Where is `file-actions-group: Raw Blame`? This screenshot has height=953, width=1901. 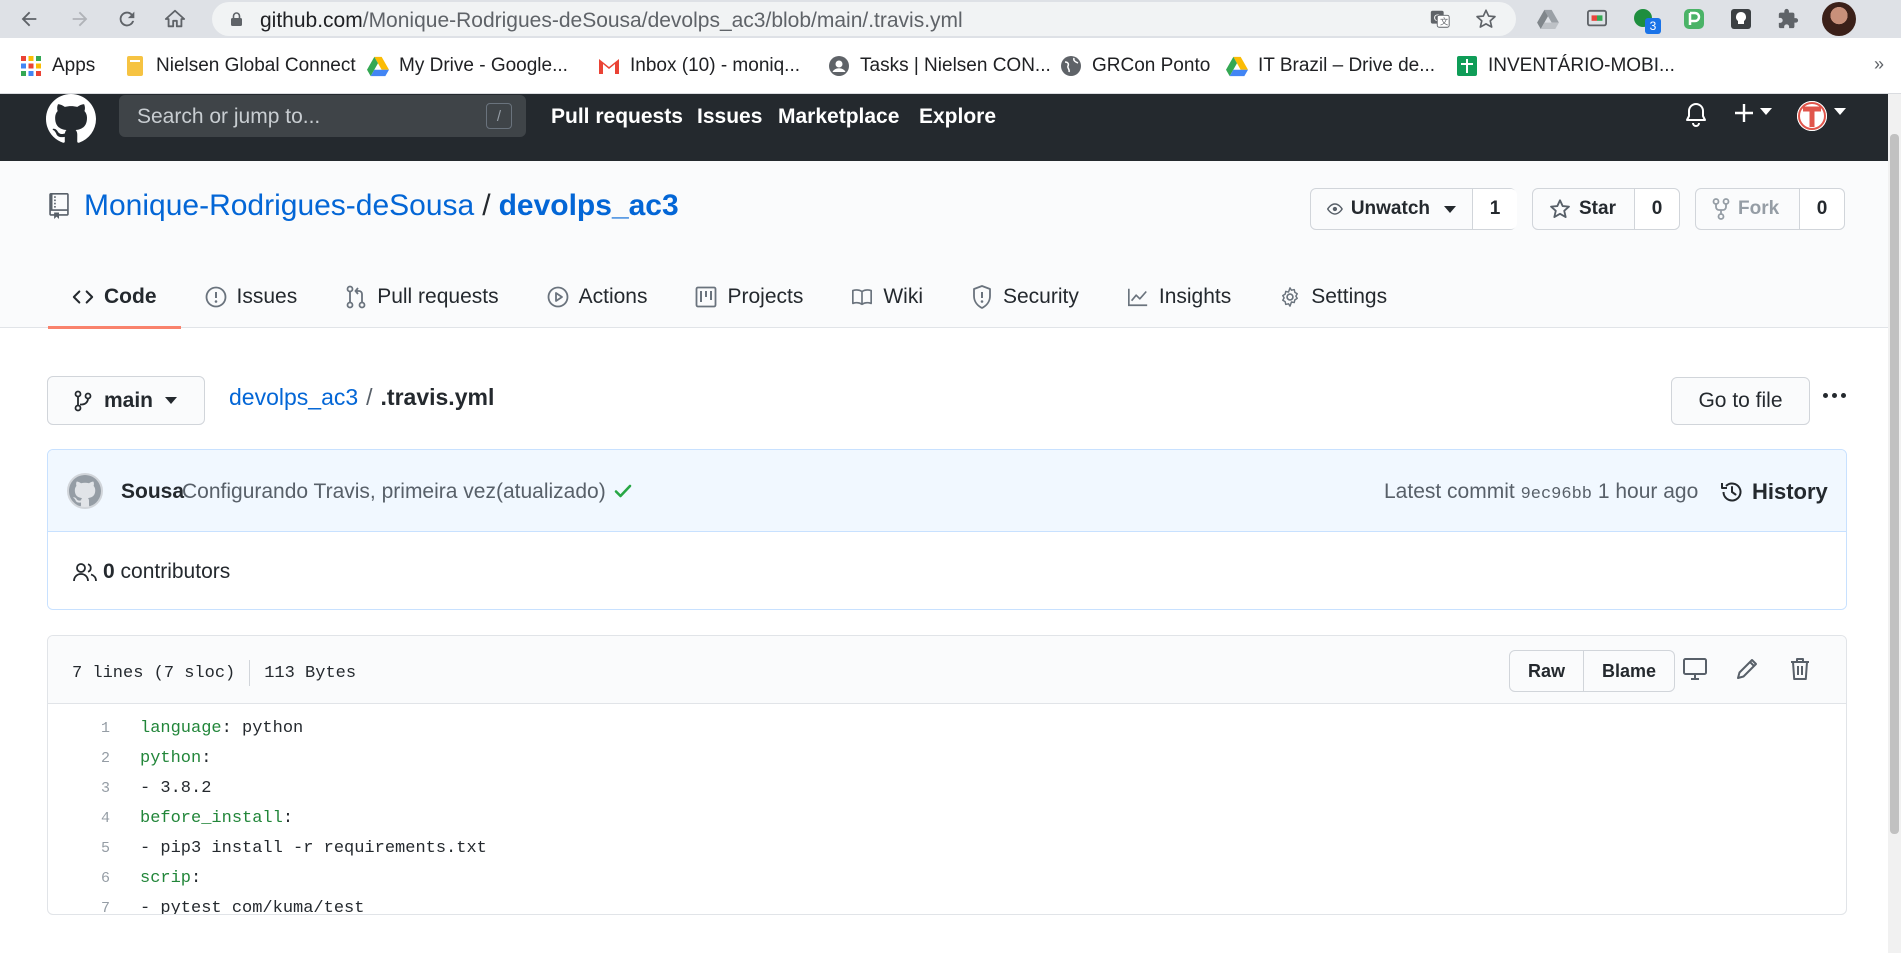
file-actions-group: Raw Blame is located at coordinates (1592, 671).